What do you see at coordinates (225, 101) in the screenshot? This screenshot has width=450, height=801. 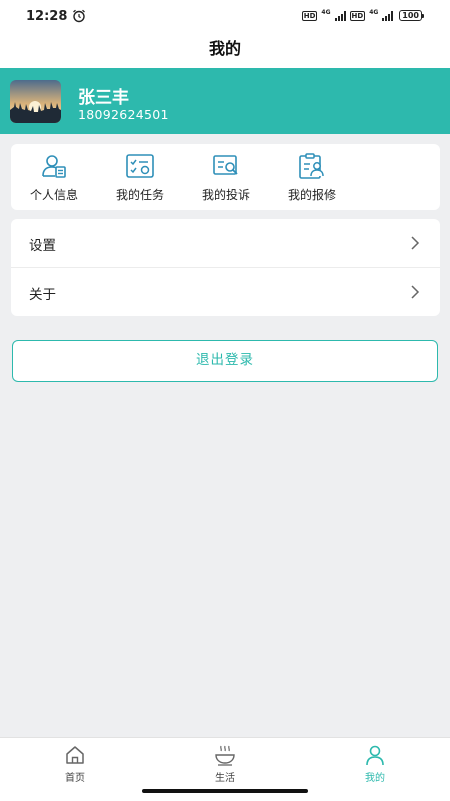 I see `profile-banner: 张三丰 18092624501` at bounding box center [225, 101].